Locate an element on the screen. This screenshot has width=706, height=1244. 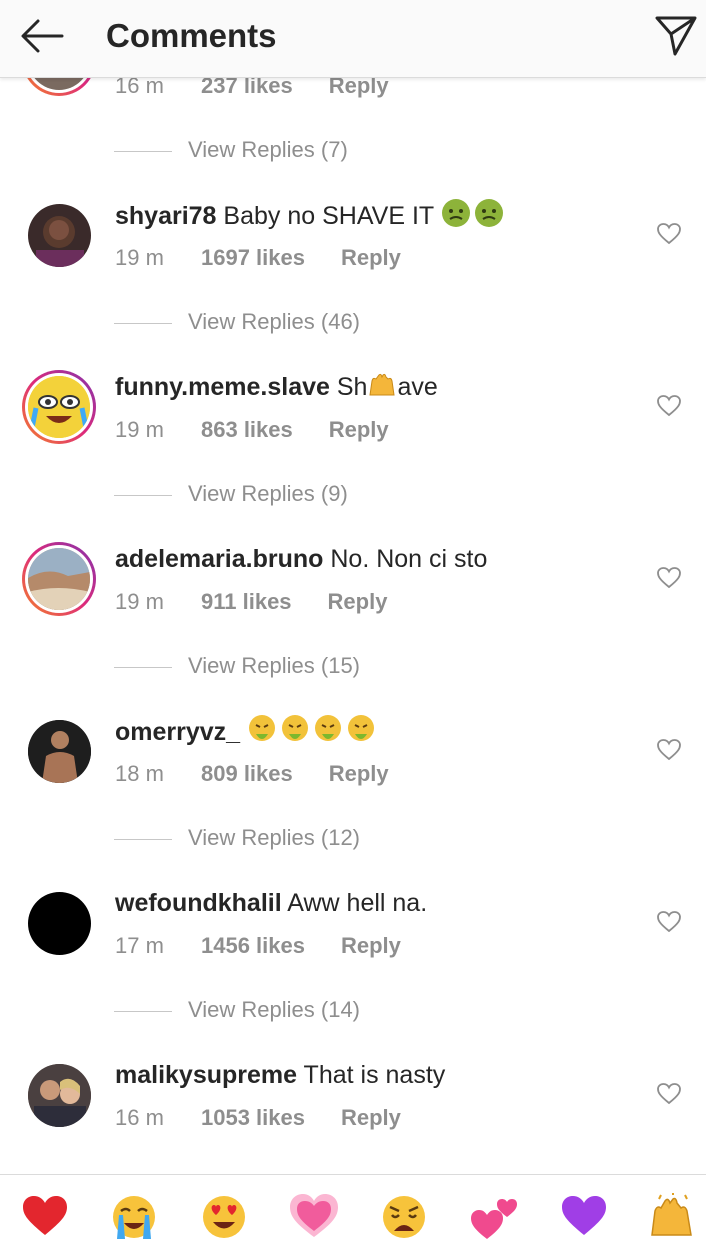
comment-likes: 1053 likes is located at coordinates (253, 1118).